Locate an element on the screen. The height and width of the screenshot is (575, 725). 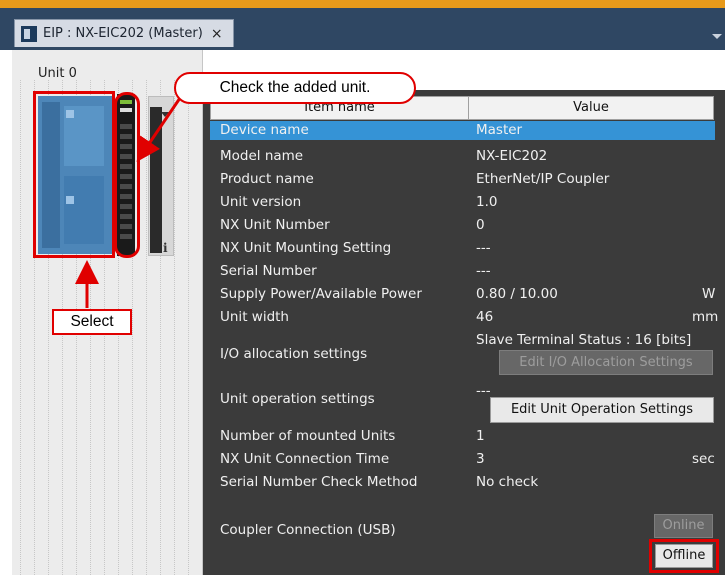
device-icon is located at coordinates (29, 33).